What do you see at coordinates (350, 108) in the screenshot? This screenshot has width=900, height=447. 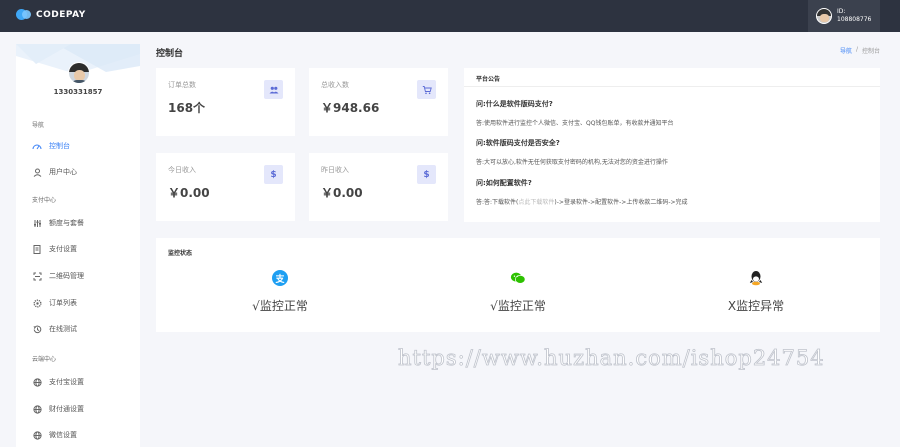 I see `stat-value: ￥948.66` at bounding box center [350, 108].